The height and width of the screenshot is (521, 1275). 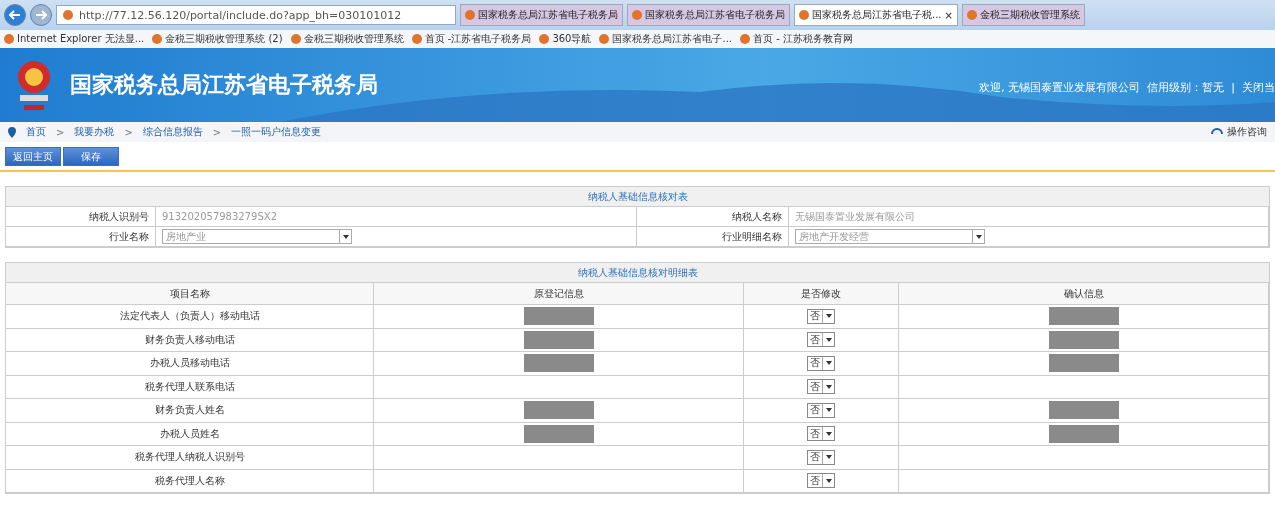 What do you see at coordinates (876, 15) in the screenshot?
I see `browser-tab: 国家税务总局江苏省电子税... ×` at bounding box center [876, 15].